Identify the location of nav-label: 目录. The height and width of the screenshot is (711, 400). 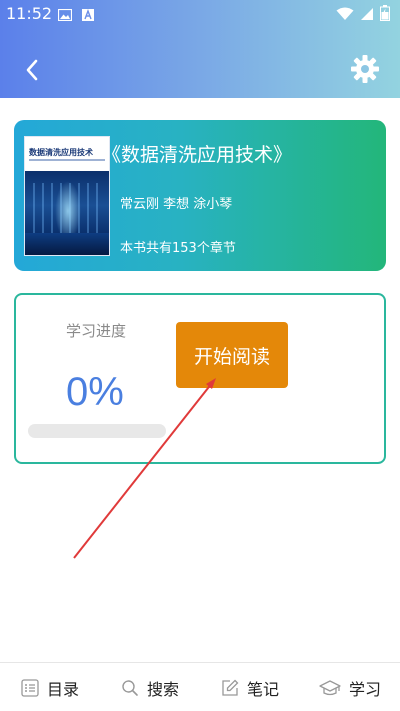
(62, 689).